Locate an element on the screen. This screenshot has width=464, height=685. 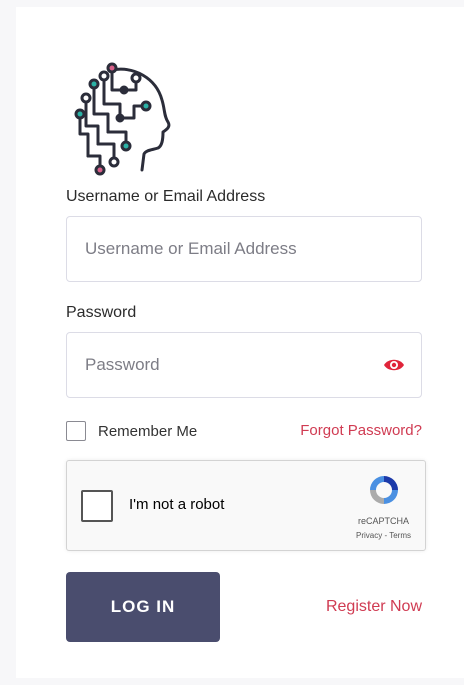
username-label: Username or Email Address is located at coordinates (166, 196).